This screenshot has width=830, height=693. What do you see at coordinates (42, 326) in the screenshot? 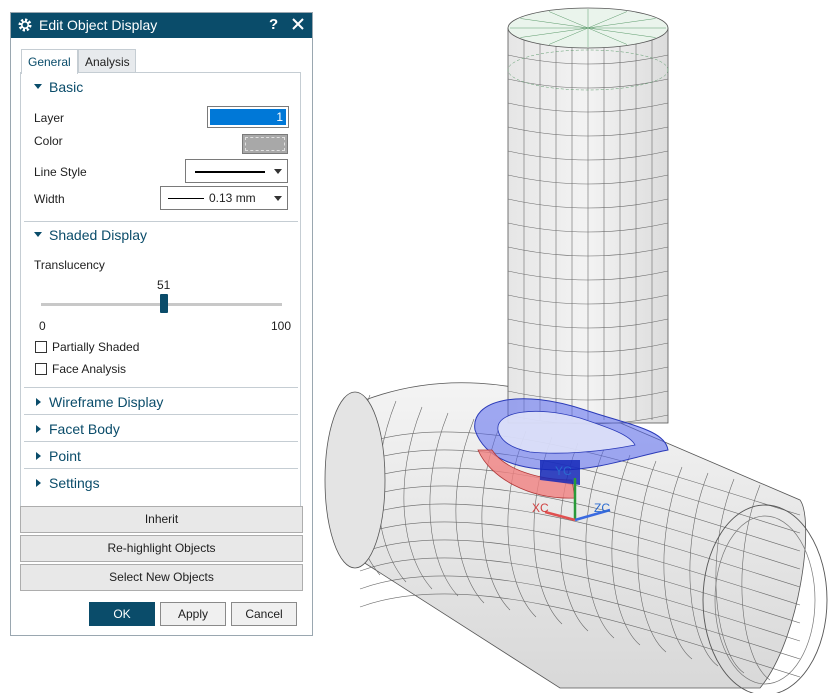
I see `slider-min-label: 0` at bounding box center [42, 326].